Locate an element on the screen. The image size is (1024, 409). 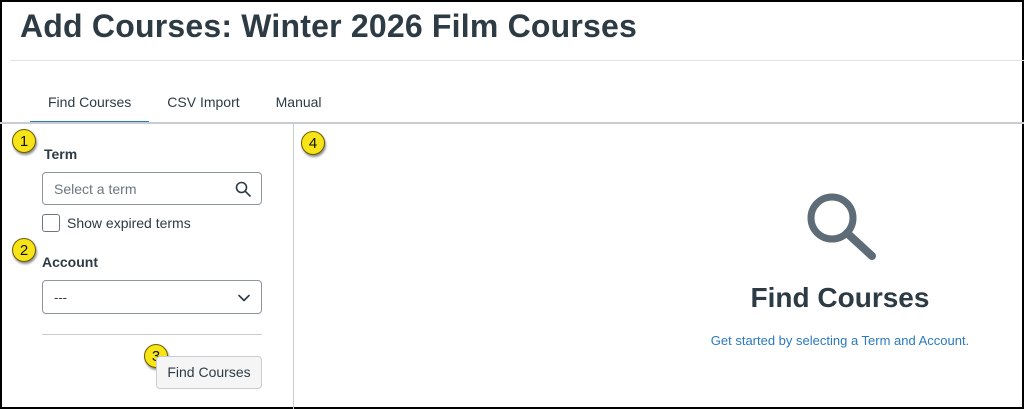
term-label: Term is located at coordinates (61, 154).